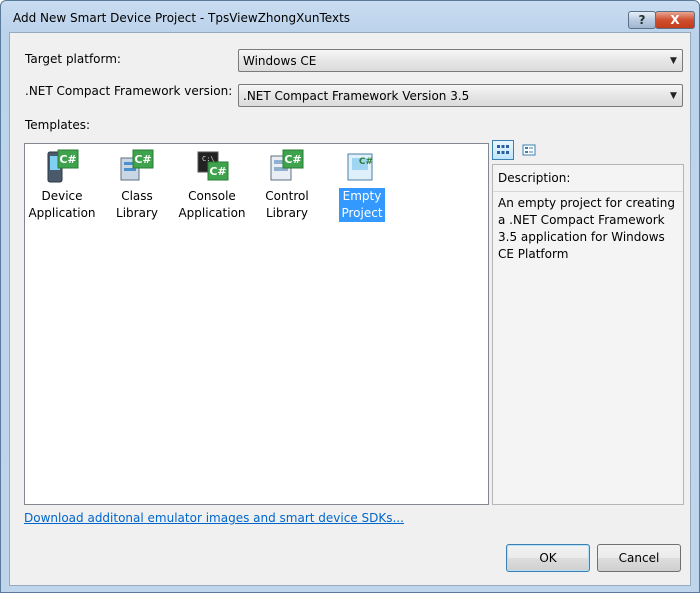 This screenshot has width=700, height=593. What do you see at coordinates (280, 60) in the screenshot?
I see `target-platform-value: Windows CE` at bounding box center [280, 60].